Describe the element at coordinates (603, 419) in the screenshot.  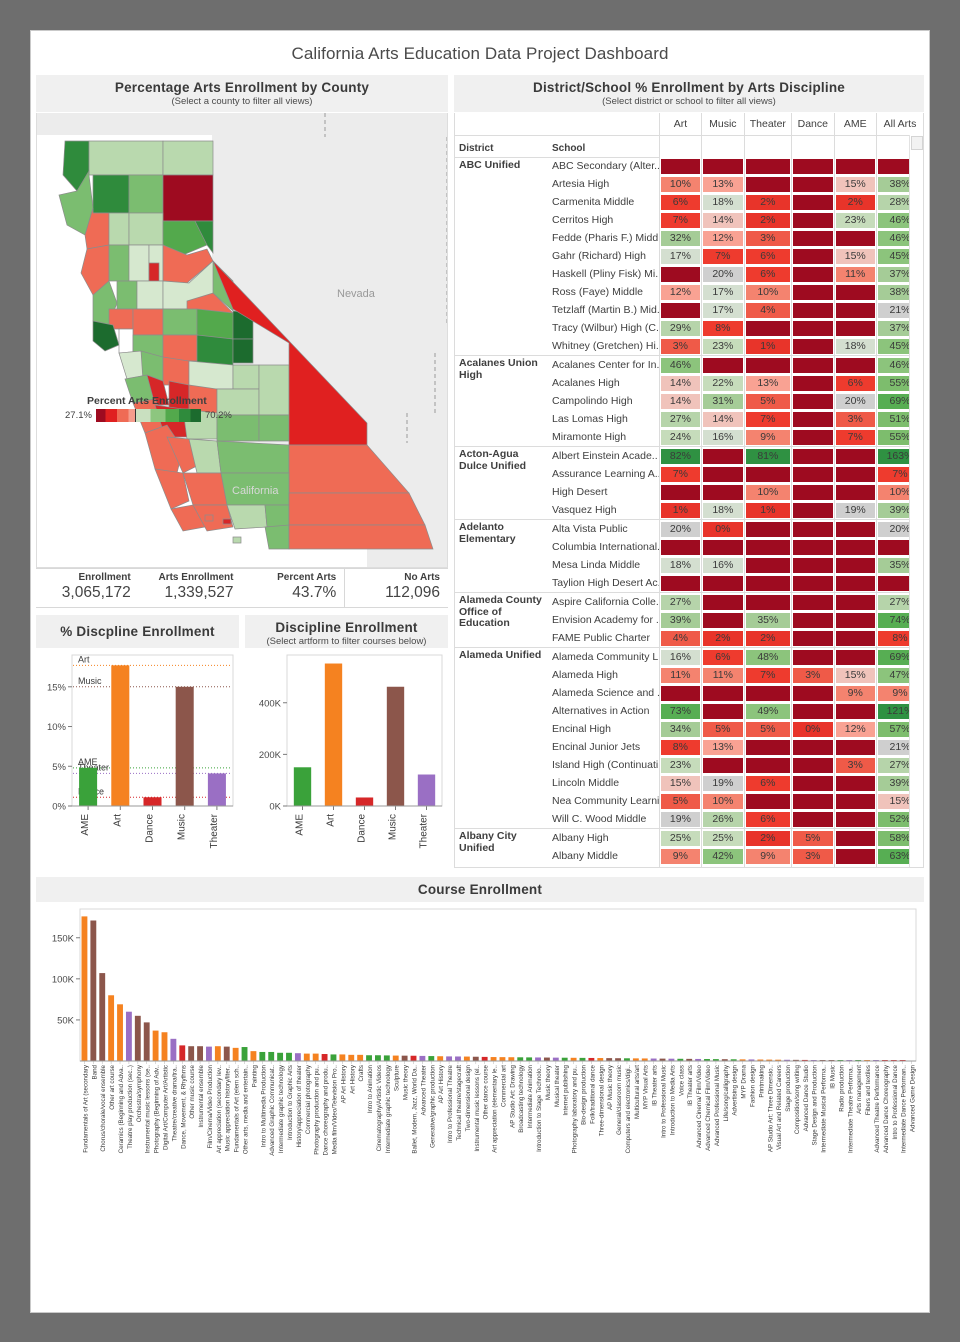
I see `table-school-cell: Las Lomas High` at that location.